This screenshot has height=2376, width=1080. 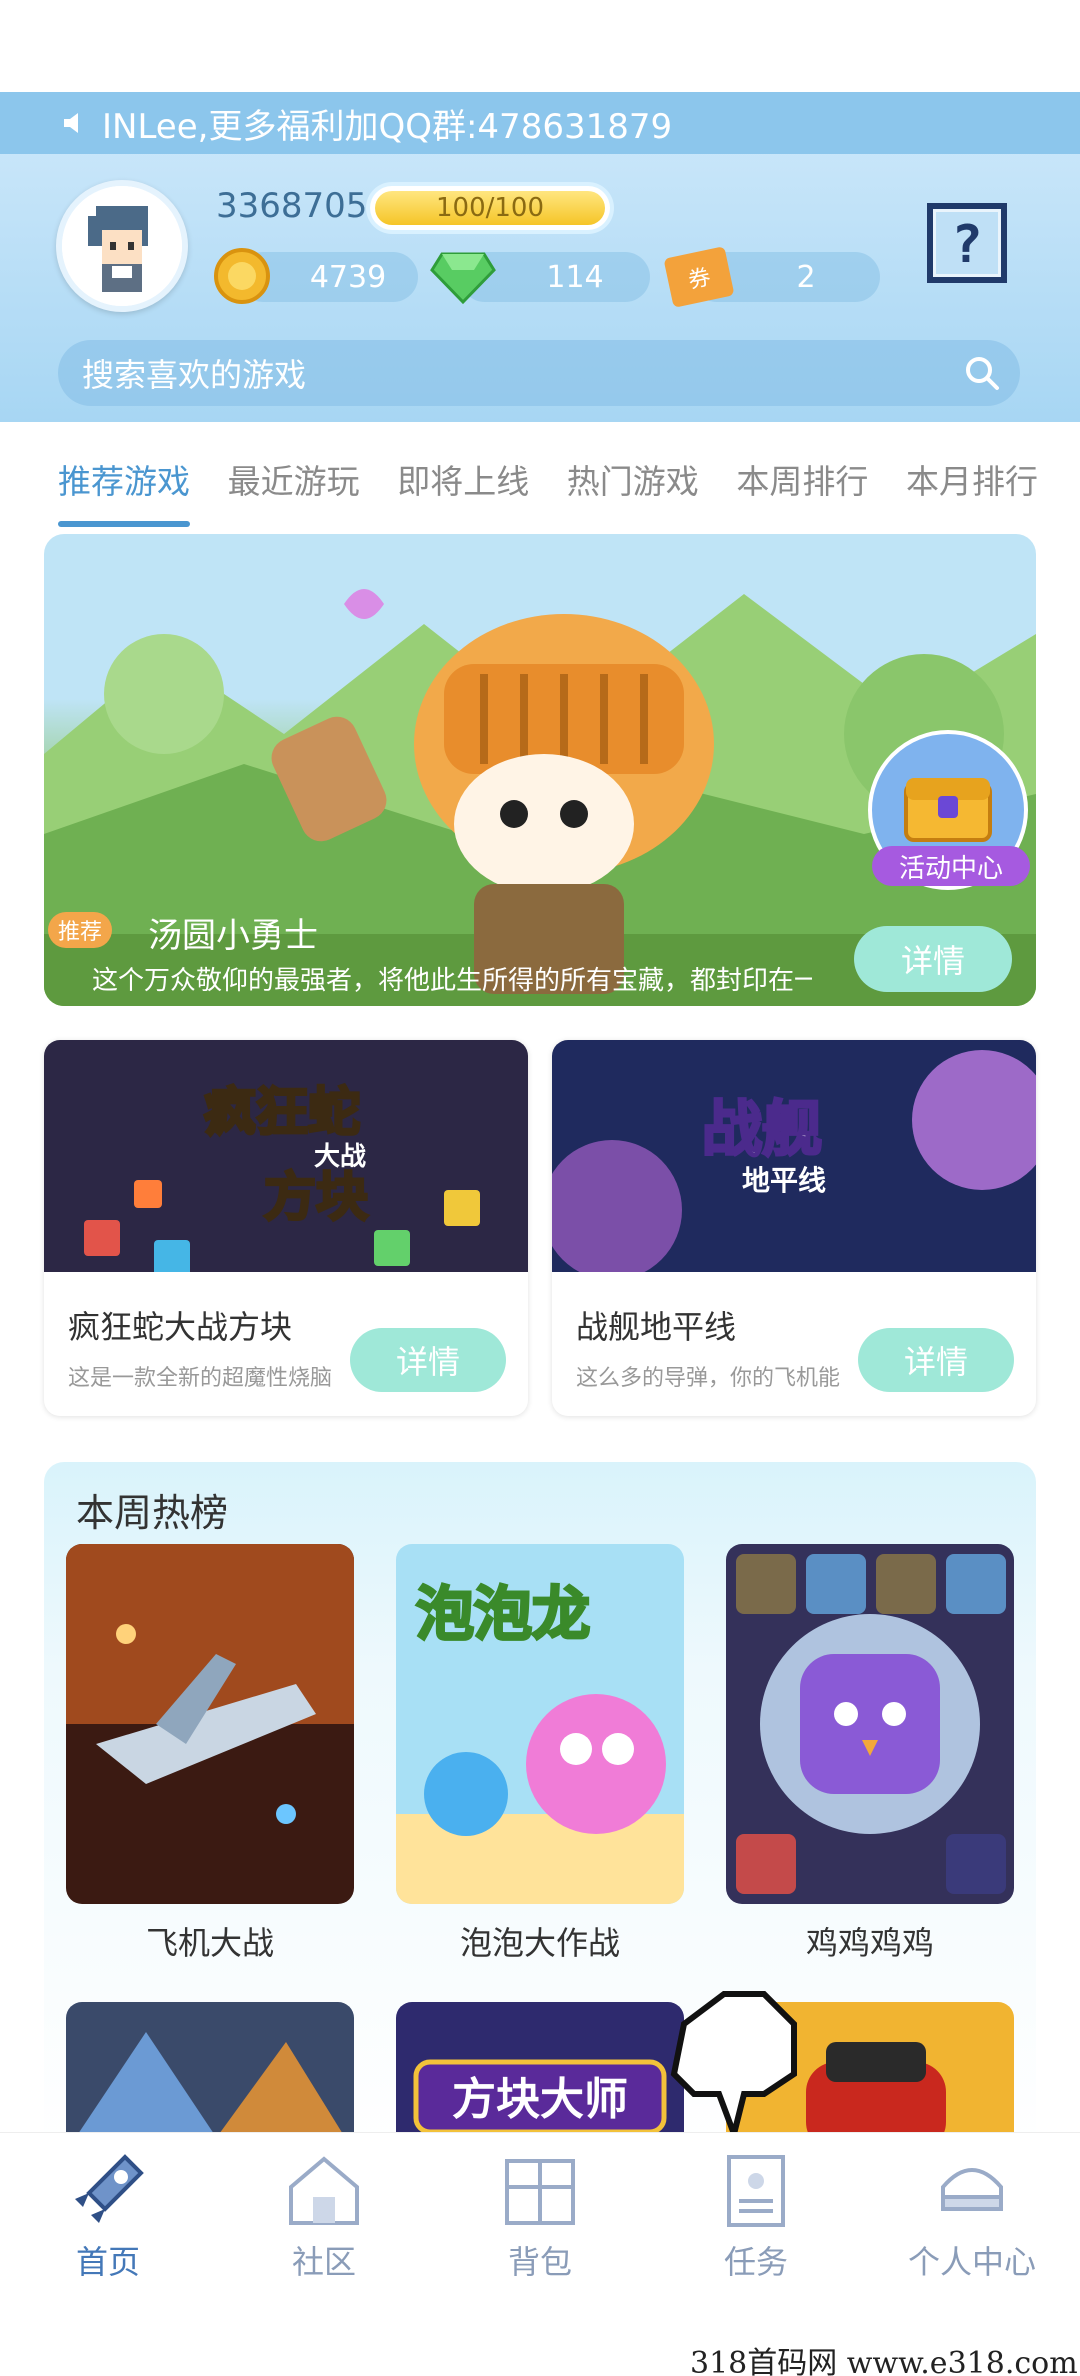 I want to click on category-tabs: 推荐游戏 最近游玩 即将上线 热门游戏 本周排行 本月排行, so click(x=548, y=491).